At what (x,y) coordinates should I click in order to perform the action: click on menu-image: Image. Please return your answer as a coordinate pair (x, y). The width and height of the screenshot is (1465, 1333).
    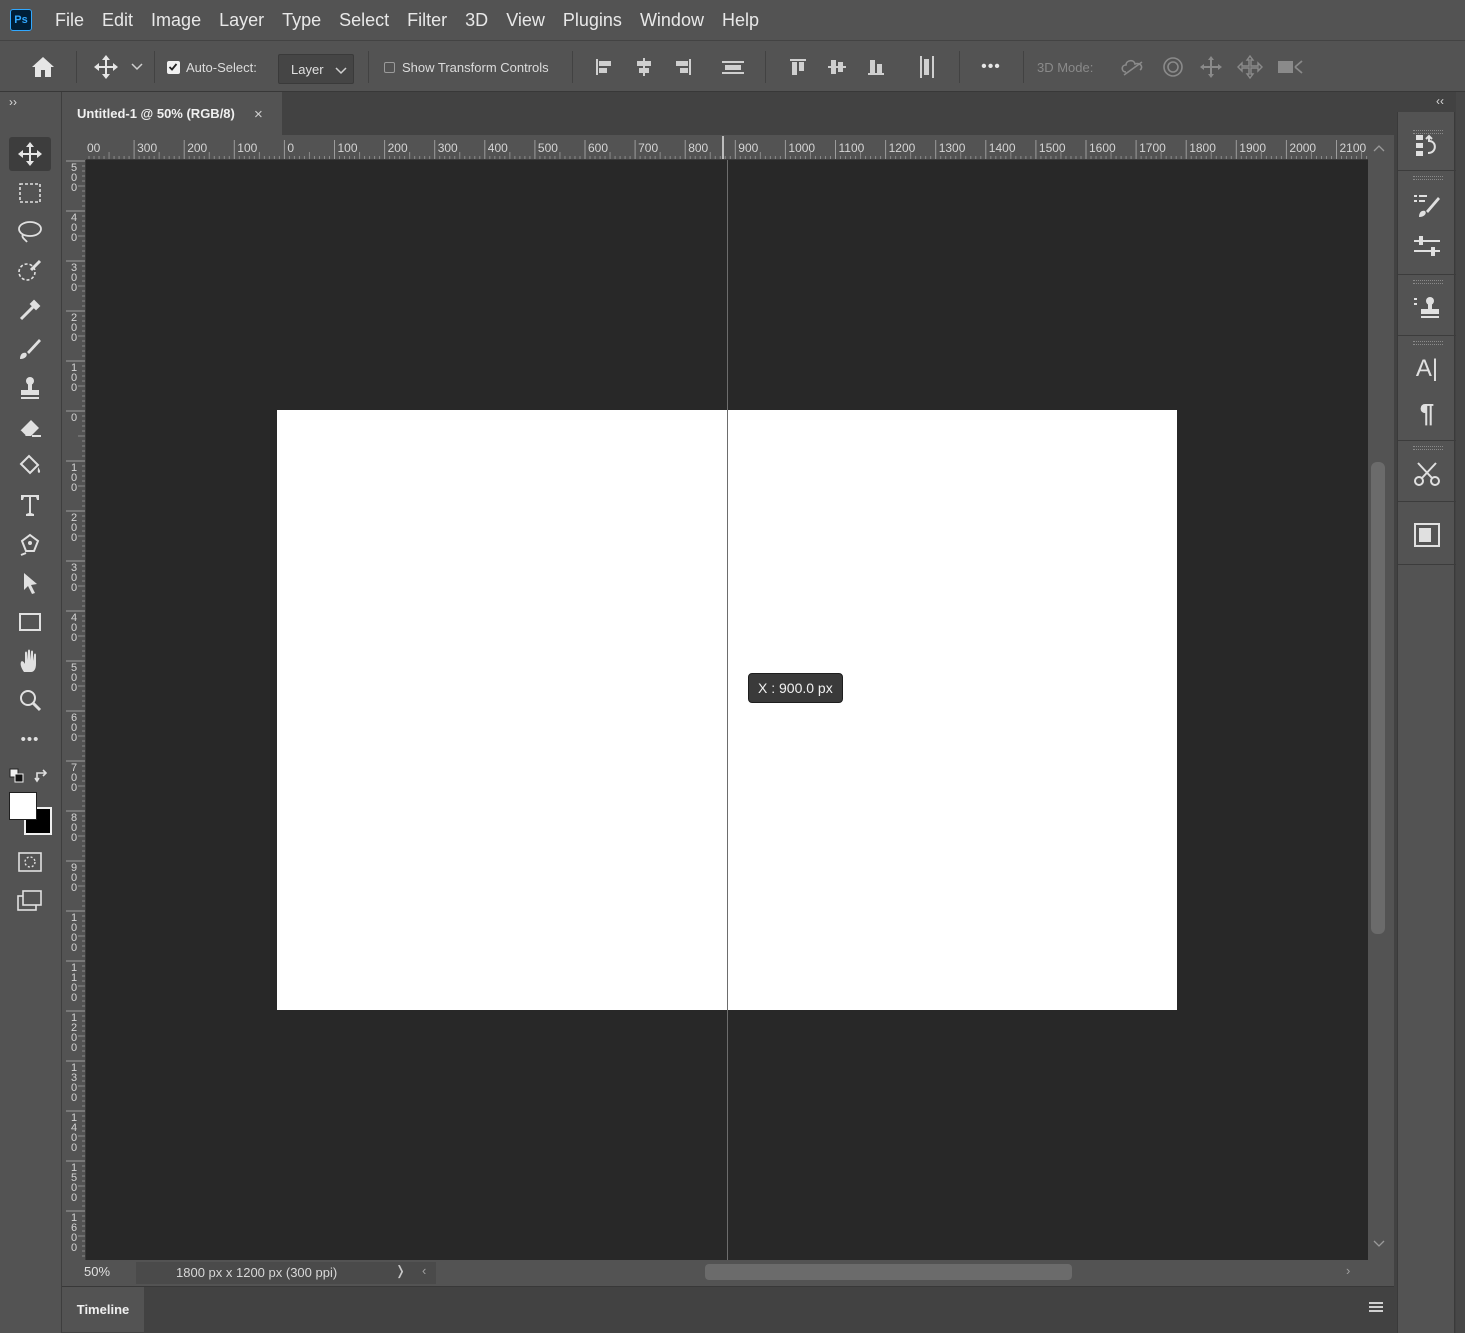
    Looking at the image, I should click on (176, 20).